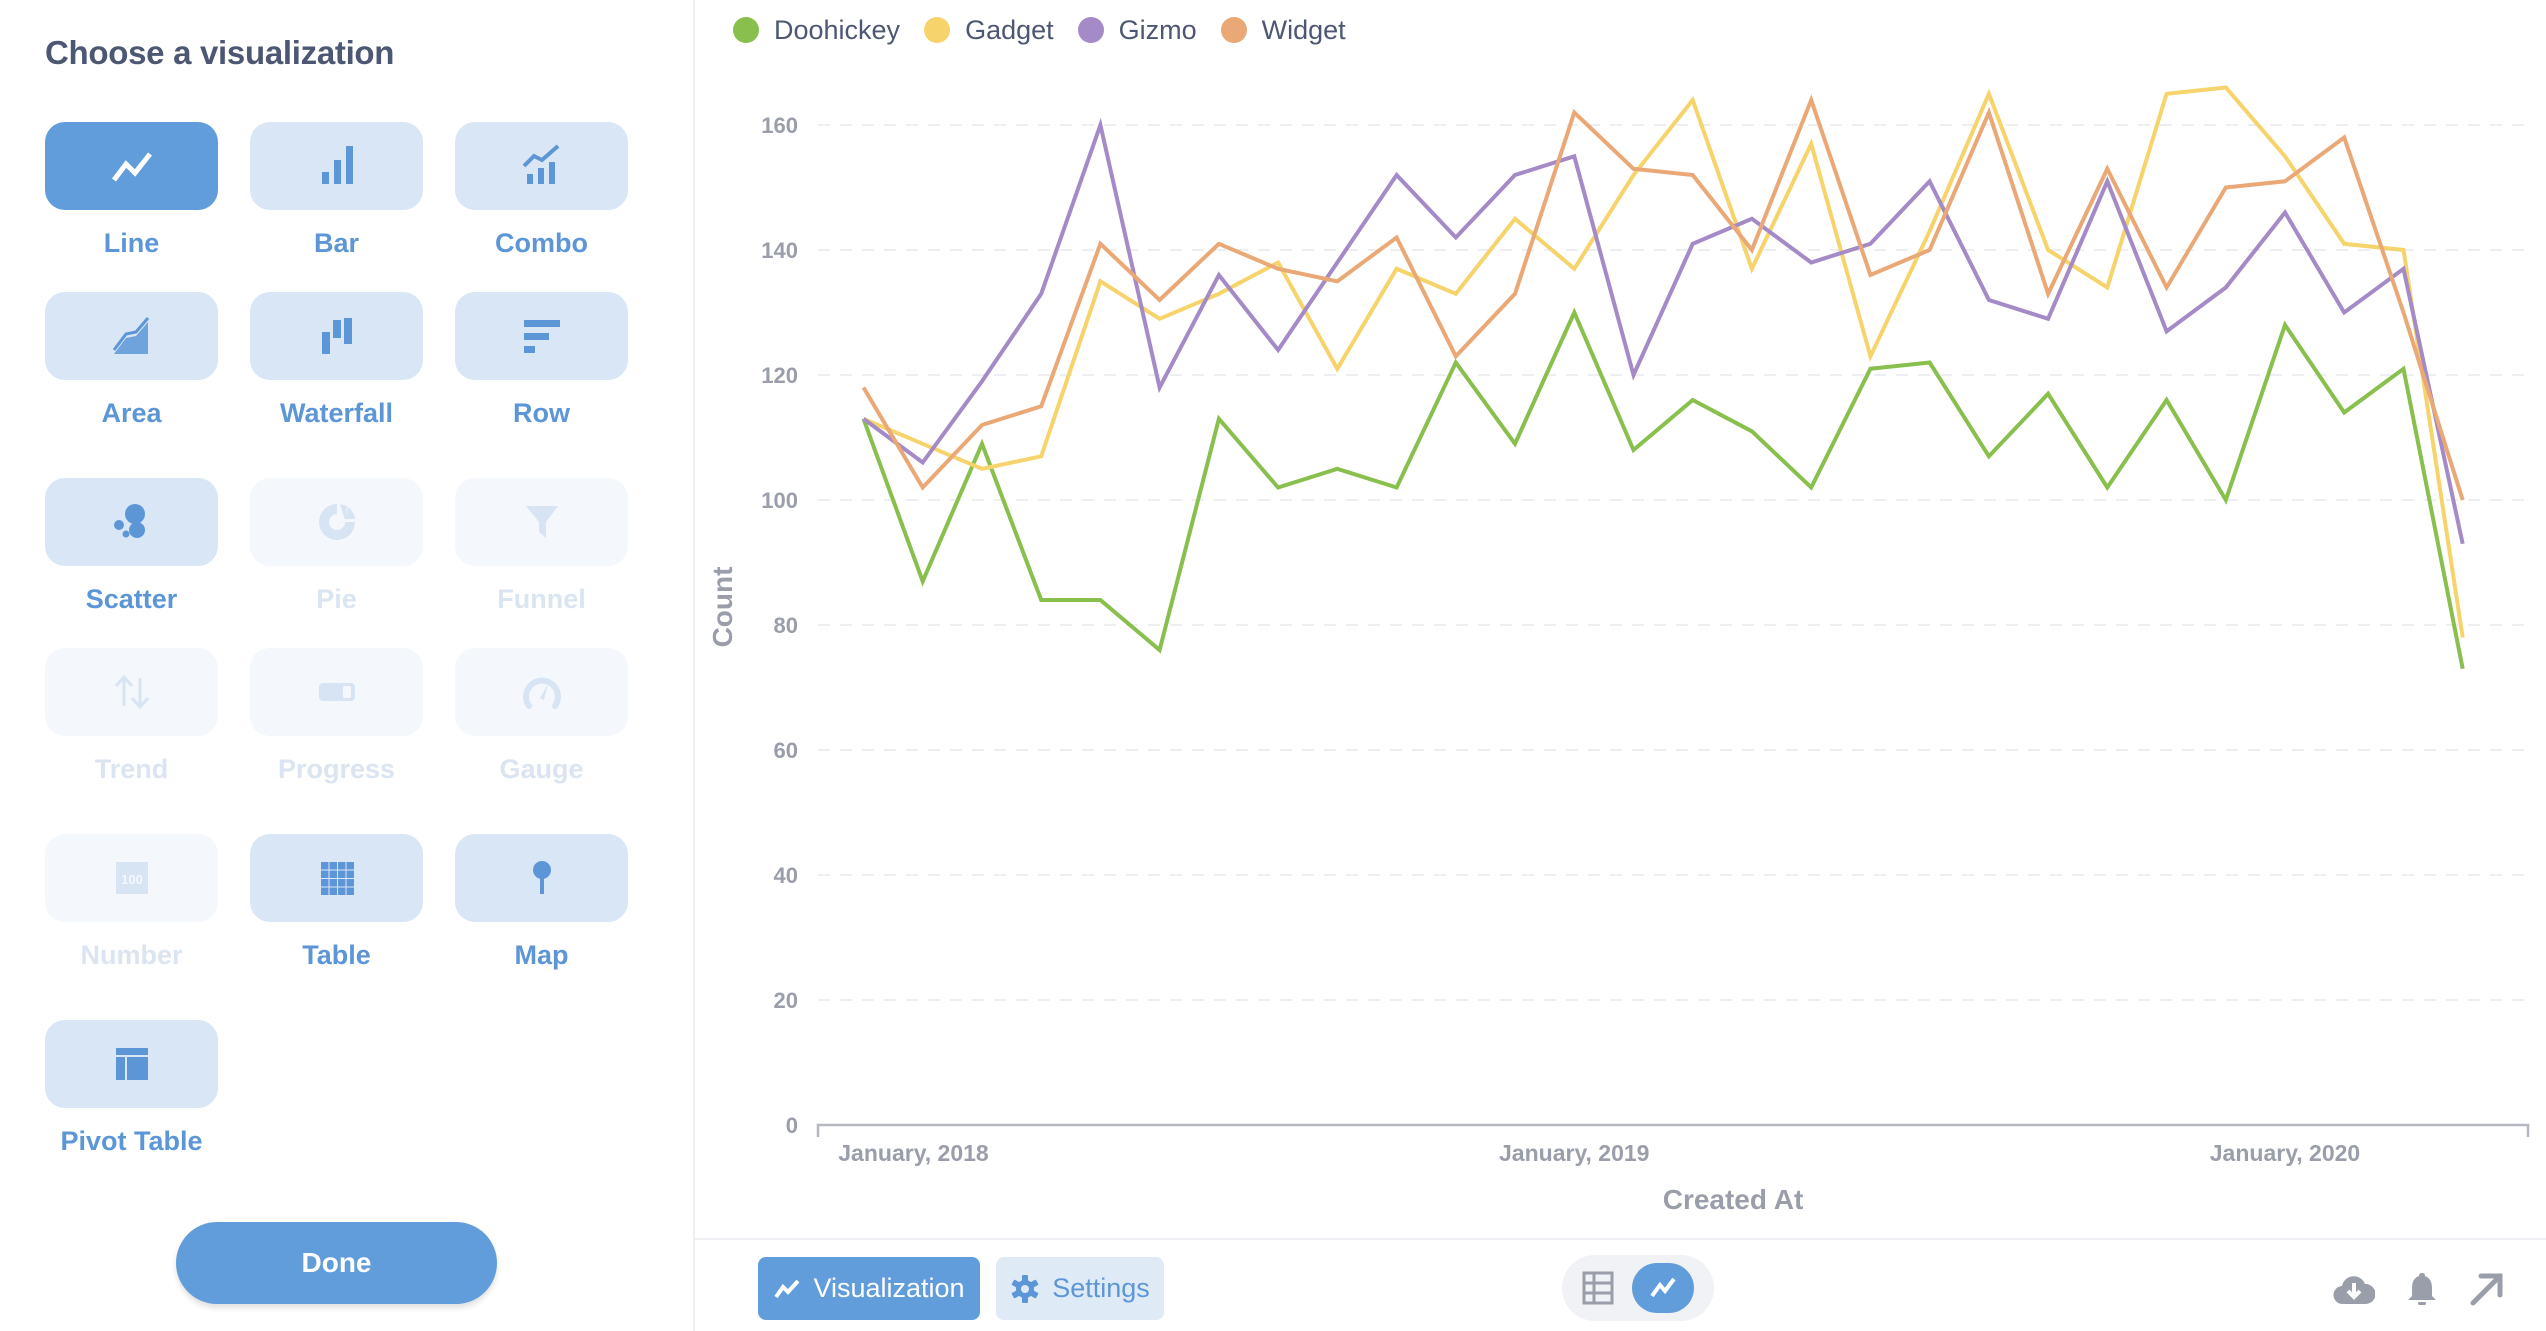 The image size is (2546, 1331). What do you see at coordinates (131, 955) in the screenshot?
I see `viz-option-label-number: Number` at bounding box center [131, 955].